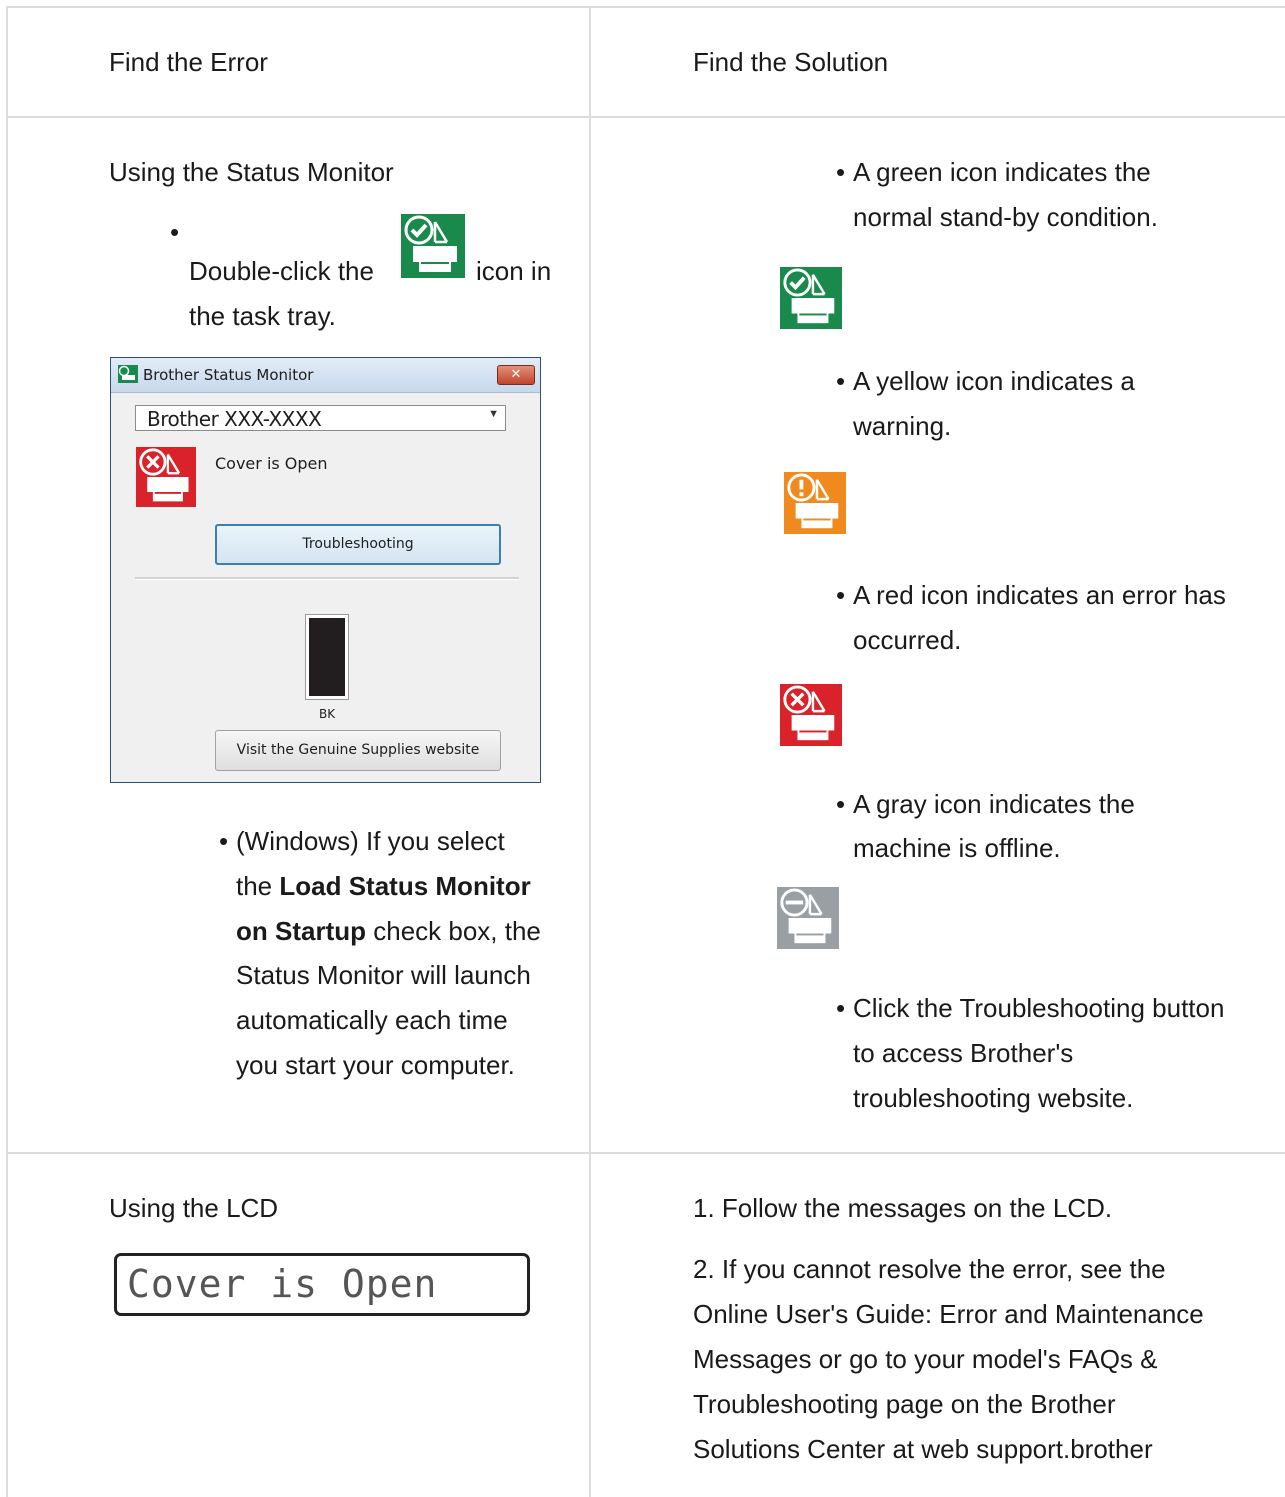  Describe the element at coordinates (327, 578) in the screenshot. I see `window-divider` at that location.